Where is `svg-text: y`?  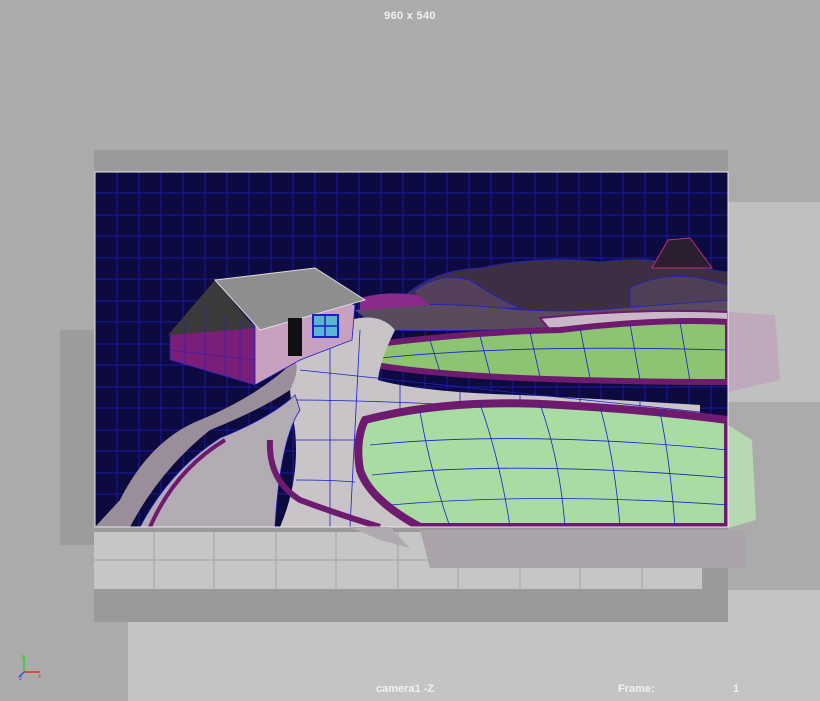
svg-text: y is located at coordinates (22, 656).